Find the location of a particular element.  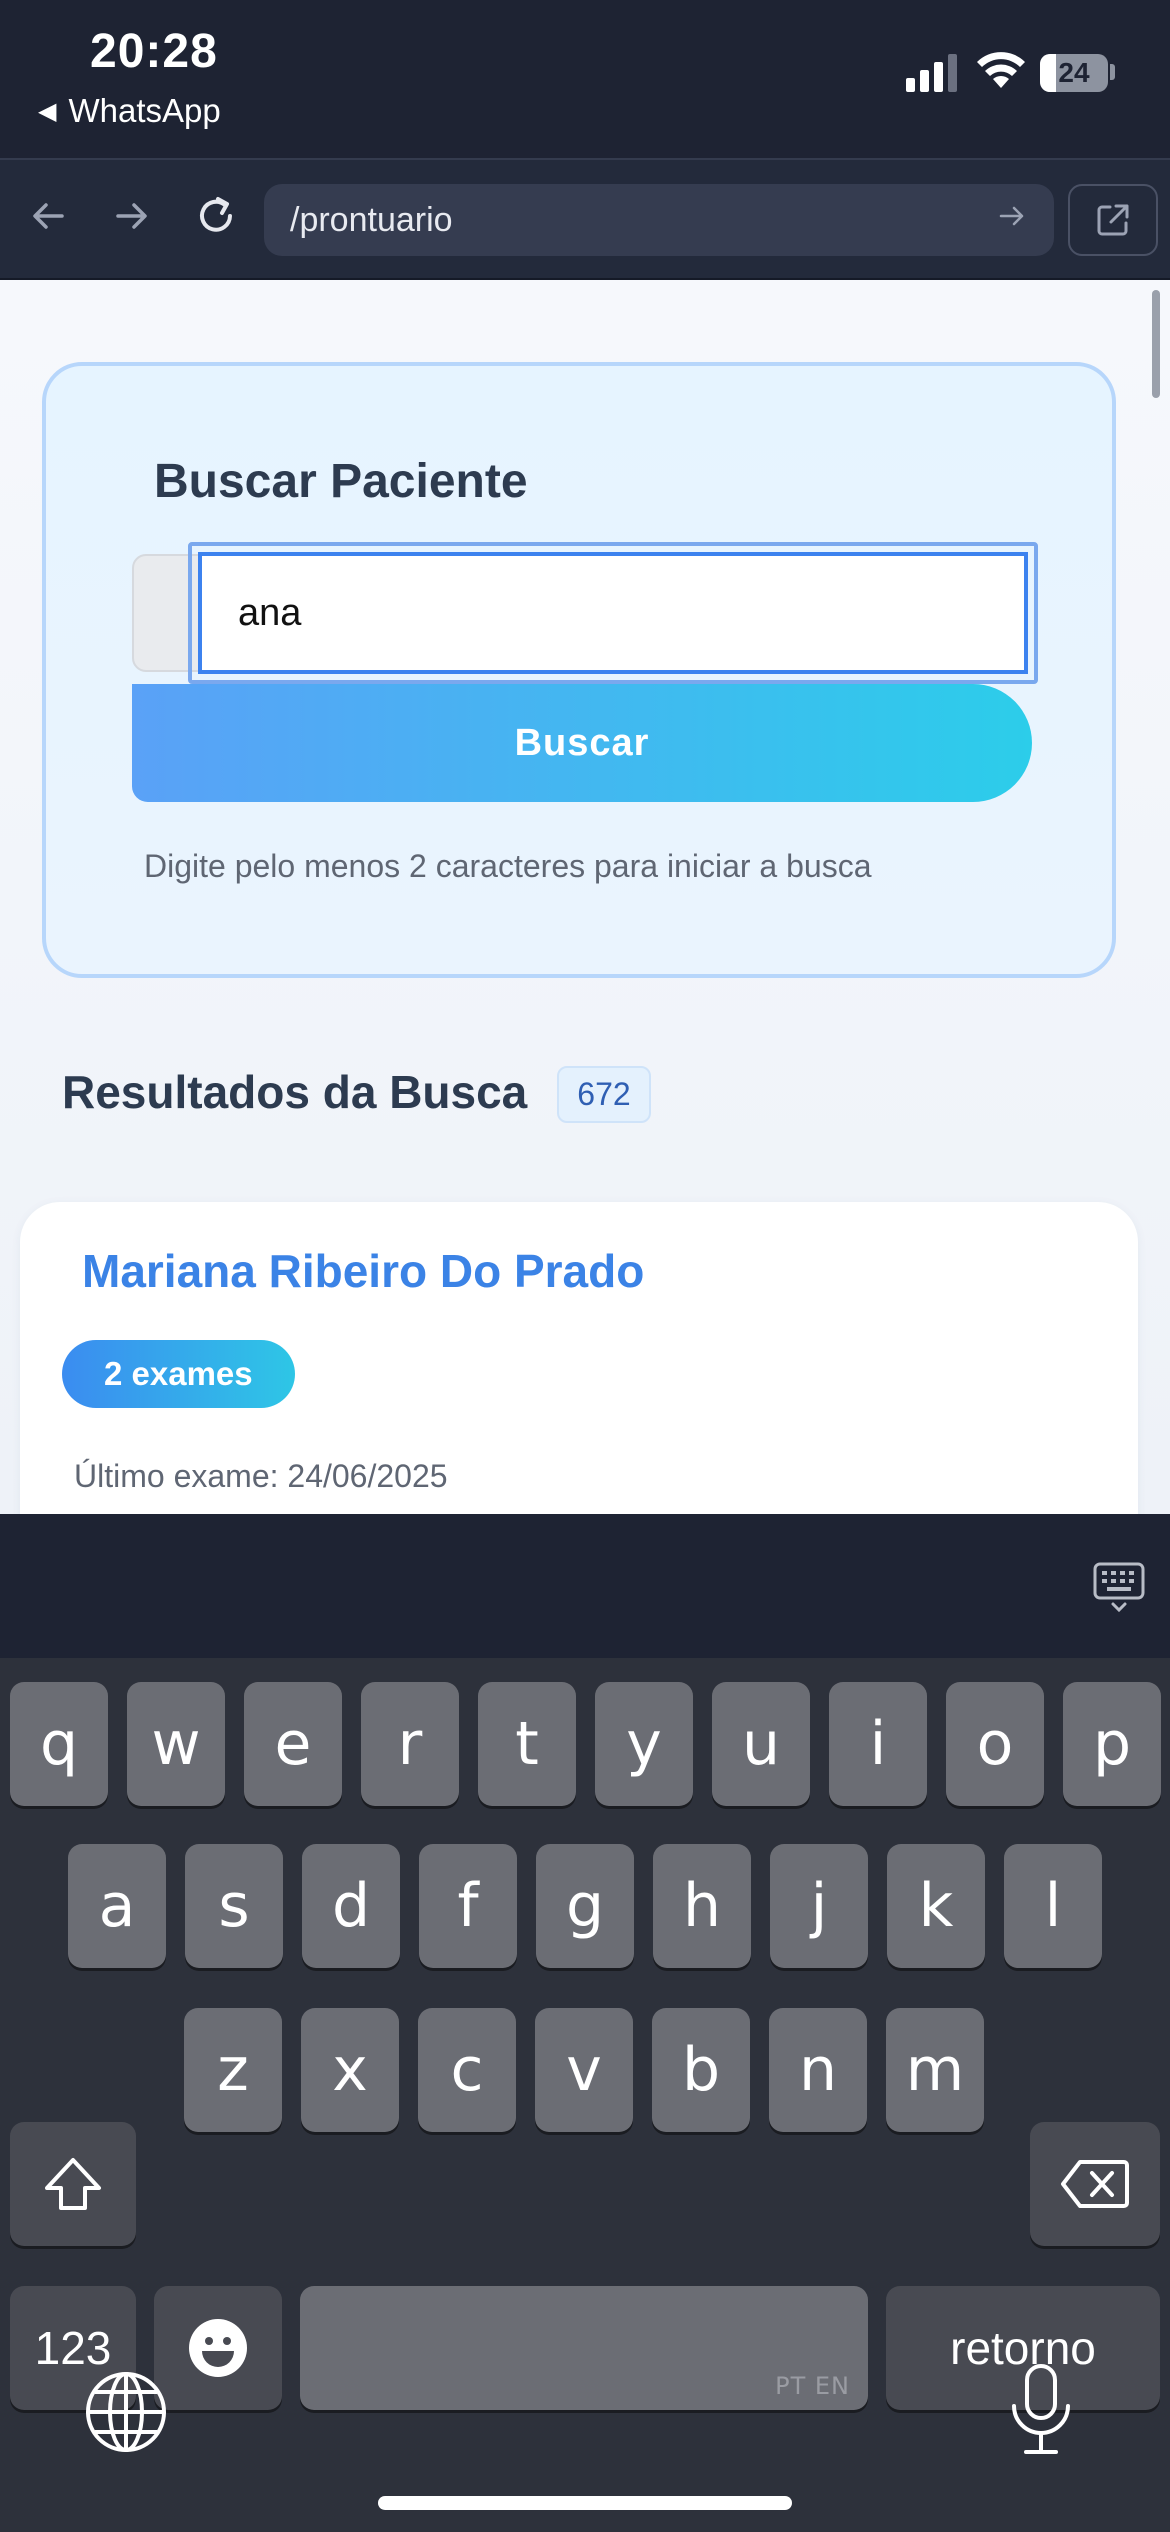

home-indicator is located at coordinates (585, 2503).